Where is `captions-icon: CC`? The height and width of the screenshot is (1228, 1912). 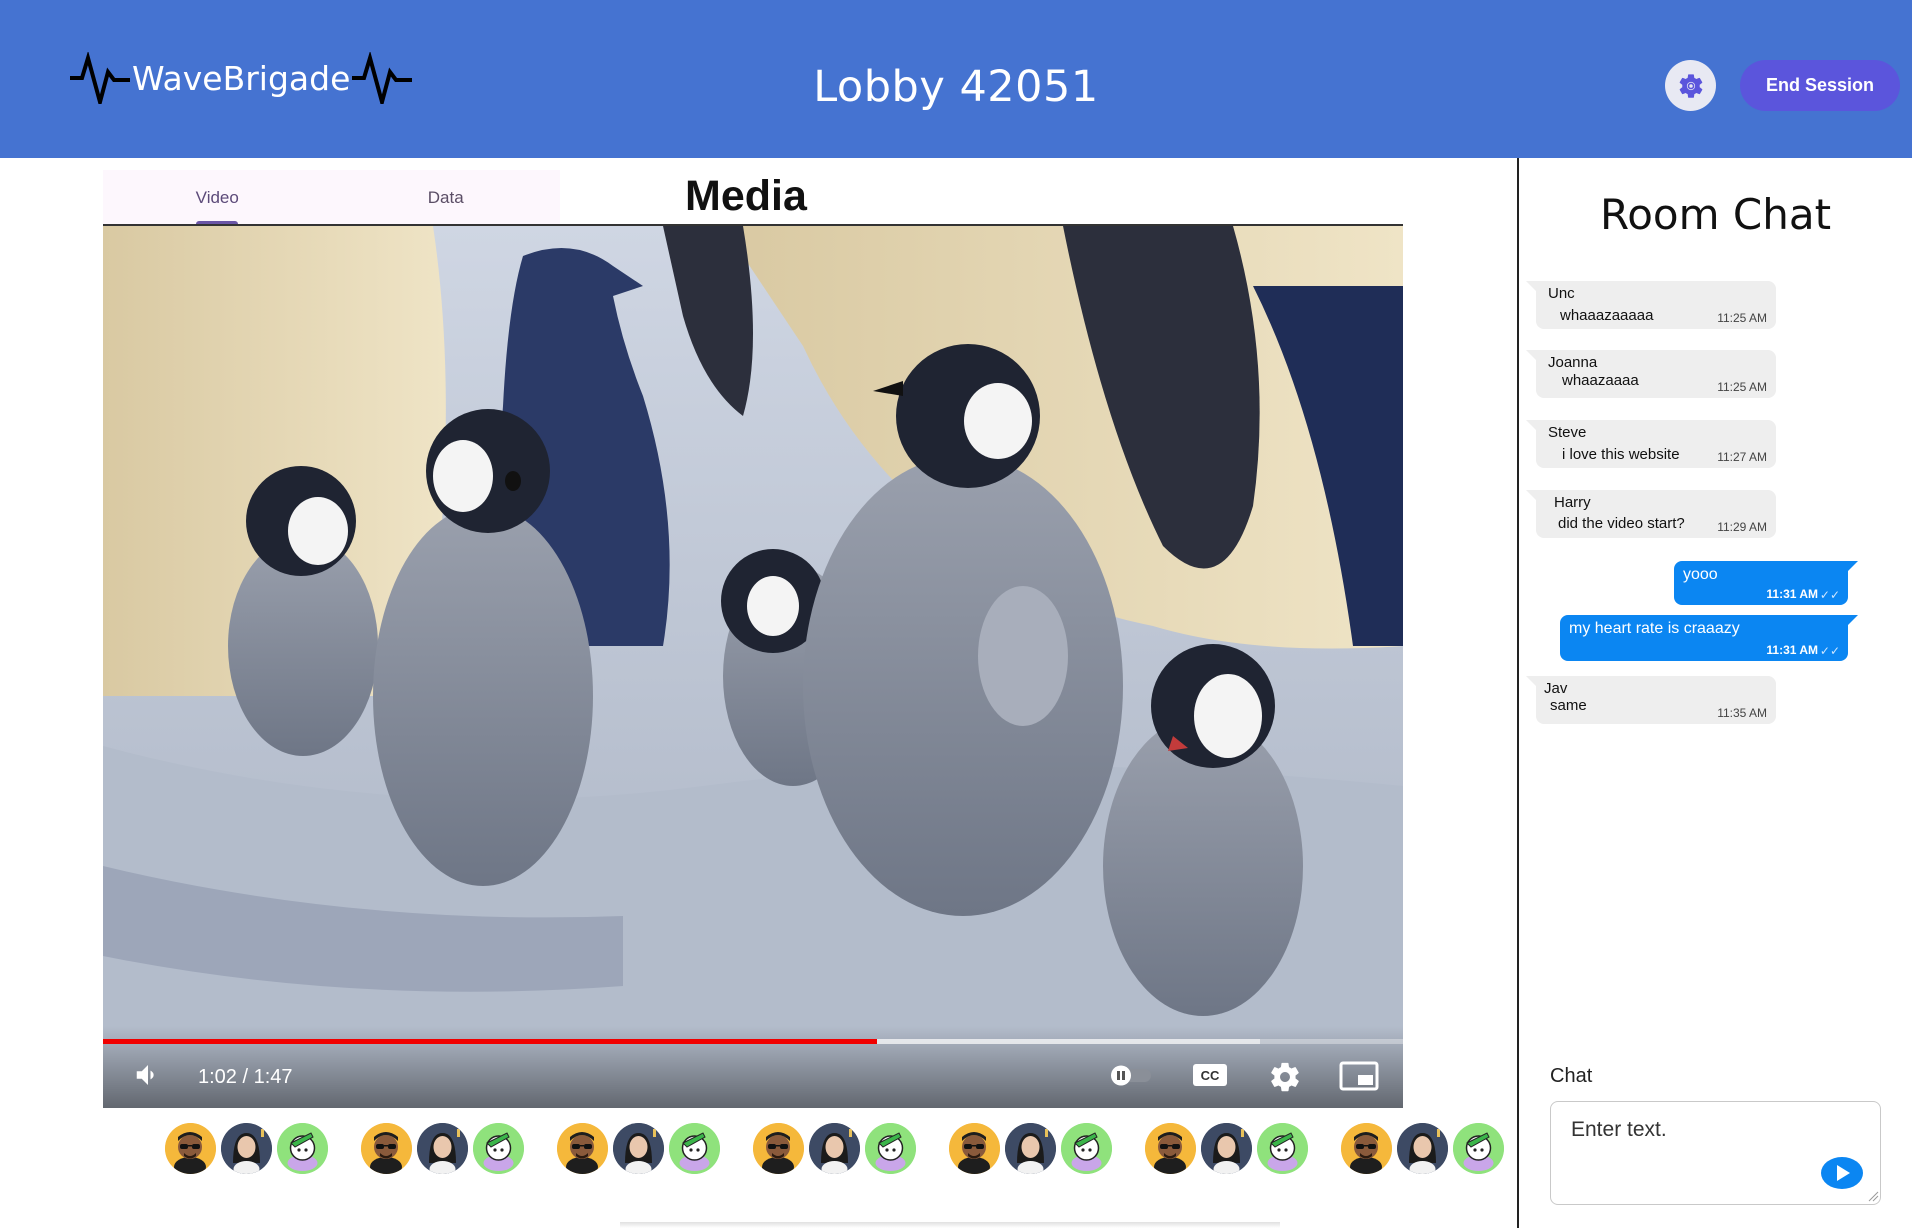 captions-icon: CC is located at coordinates (1210, 1075).